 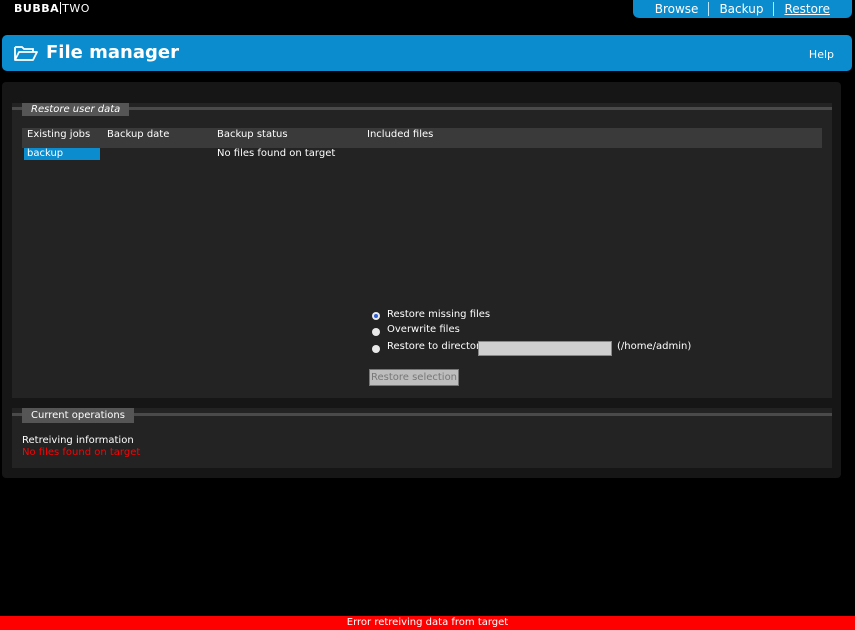 I want to click on directory-hint: (/home/admin), so click(x=654, y=346).